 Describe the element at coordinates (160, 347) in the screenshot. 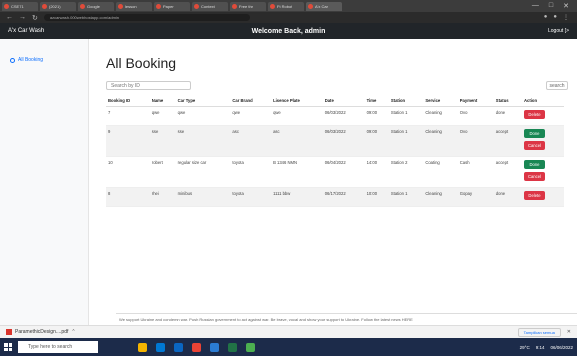

I see `edge-icon` at that location.